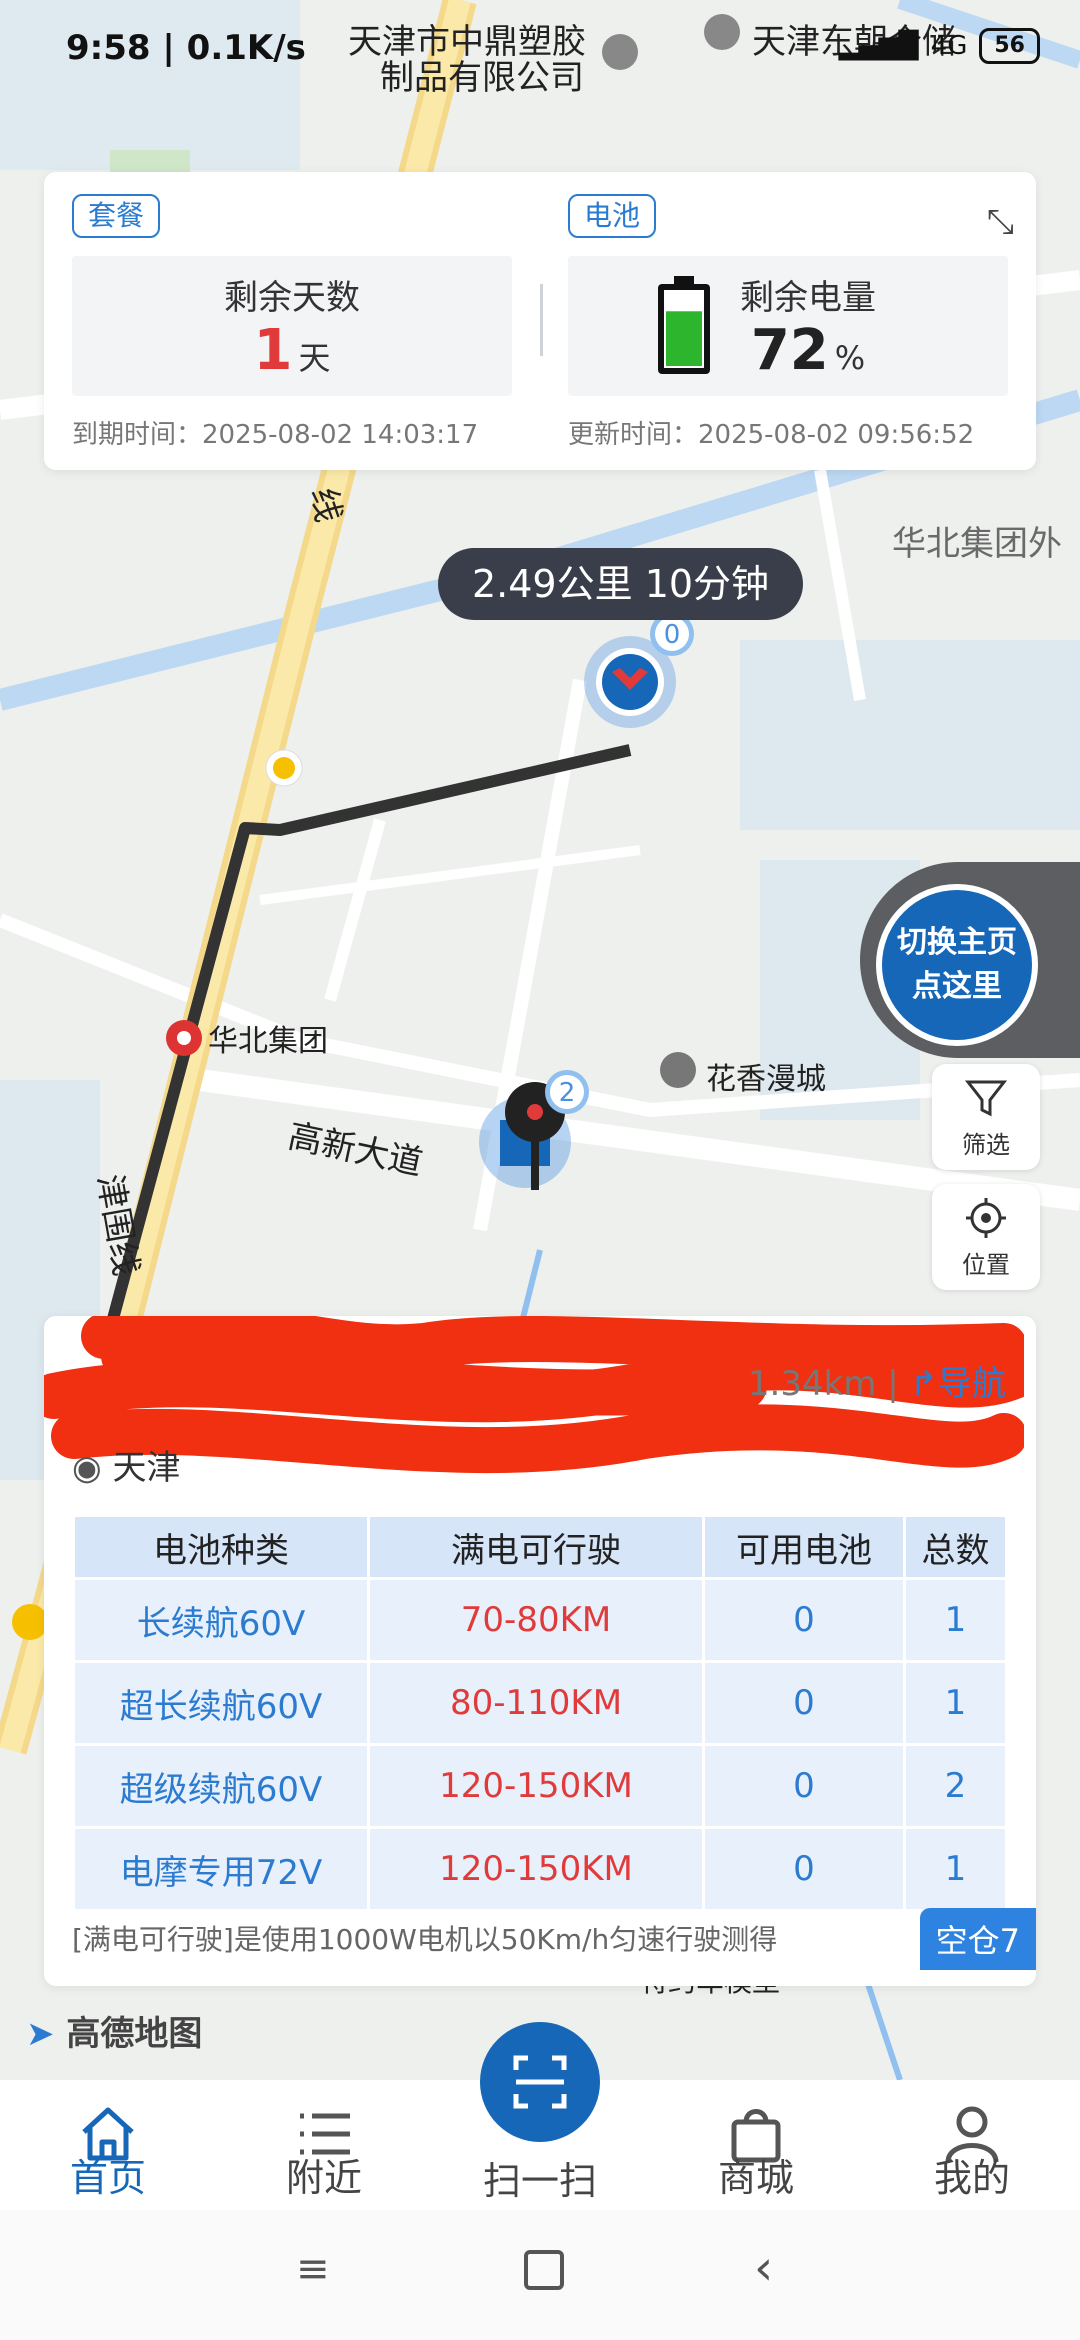  What do you see at coordinates (808, 298) in the screenshot?
I see `remaining-power-label: 剩余电量` at bounding box center [808, 298].